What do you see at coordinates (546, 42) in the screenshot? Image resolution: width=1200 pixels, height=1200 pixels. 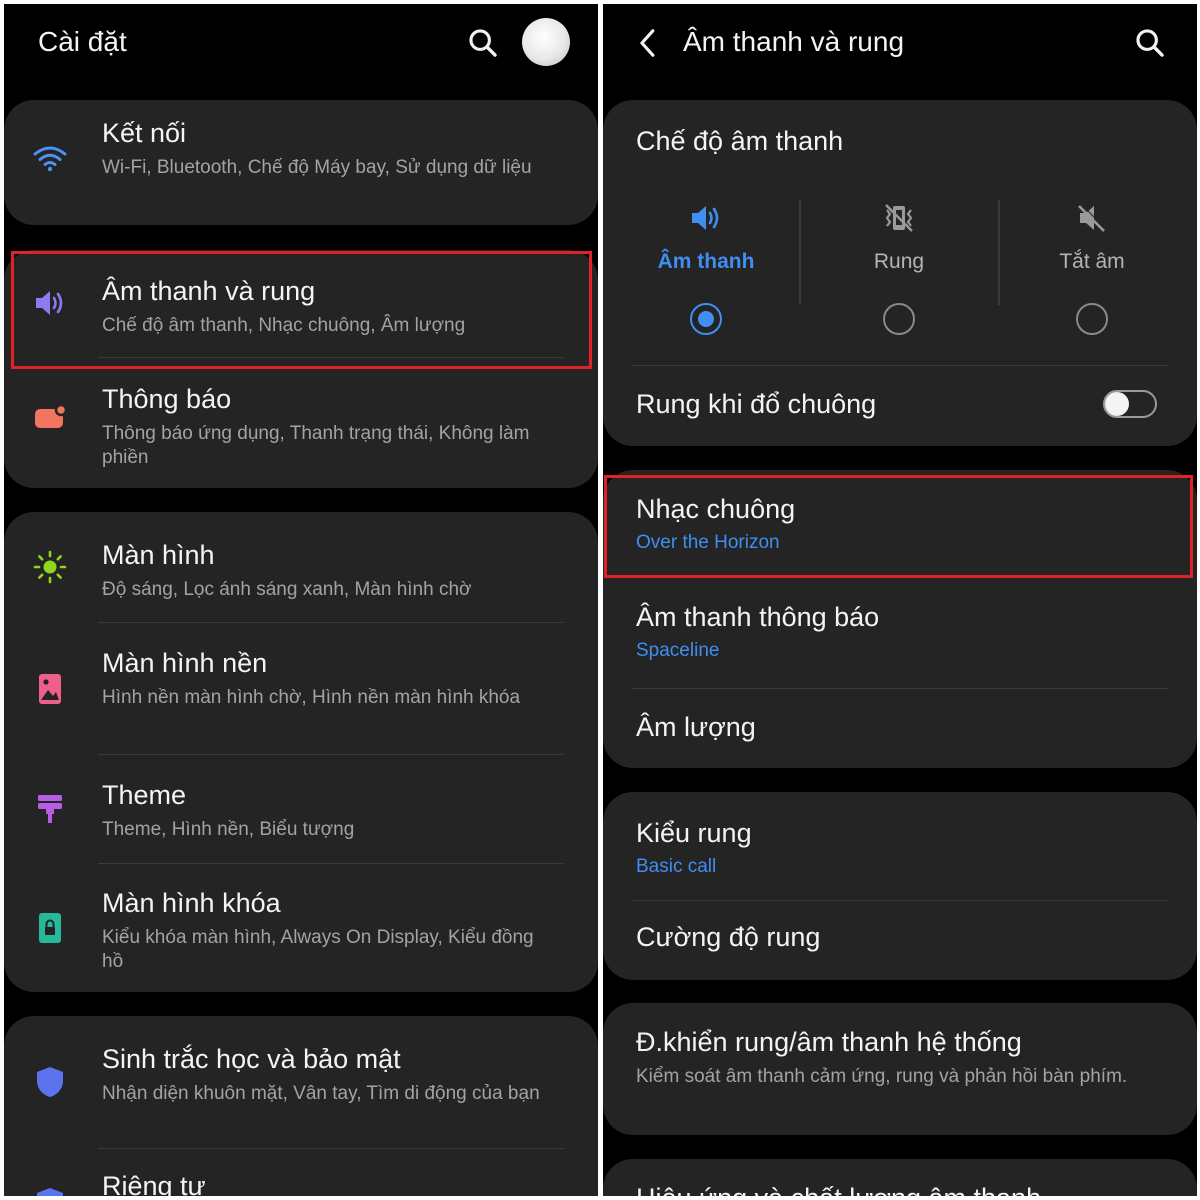 I see `avatar` at bounding box center [546, 42].